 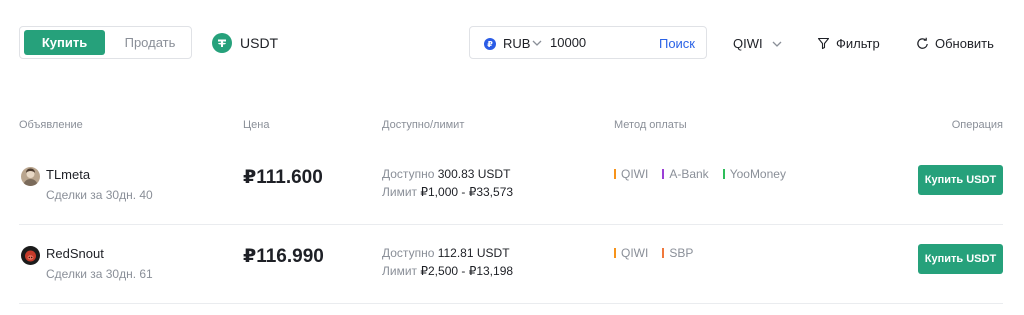 What do you see at coordinates (283, 177) in the screenshot?
I see `ad-price: ₽111.600` at bounding box center [283, 177].